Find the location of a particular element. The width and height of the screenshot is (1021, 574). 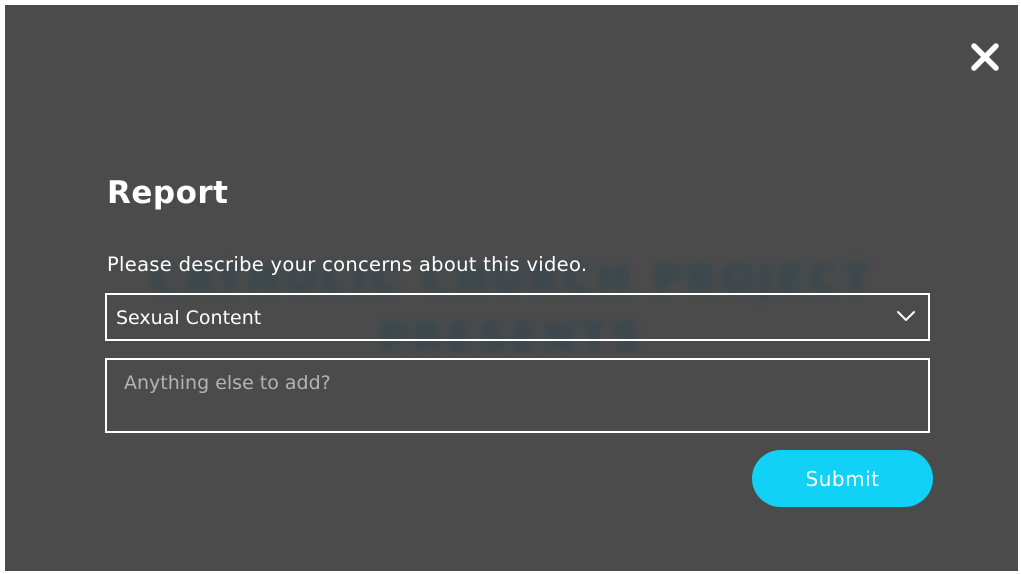

submit-button: Submit is located at coordinates (842, 478).